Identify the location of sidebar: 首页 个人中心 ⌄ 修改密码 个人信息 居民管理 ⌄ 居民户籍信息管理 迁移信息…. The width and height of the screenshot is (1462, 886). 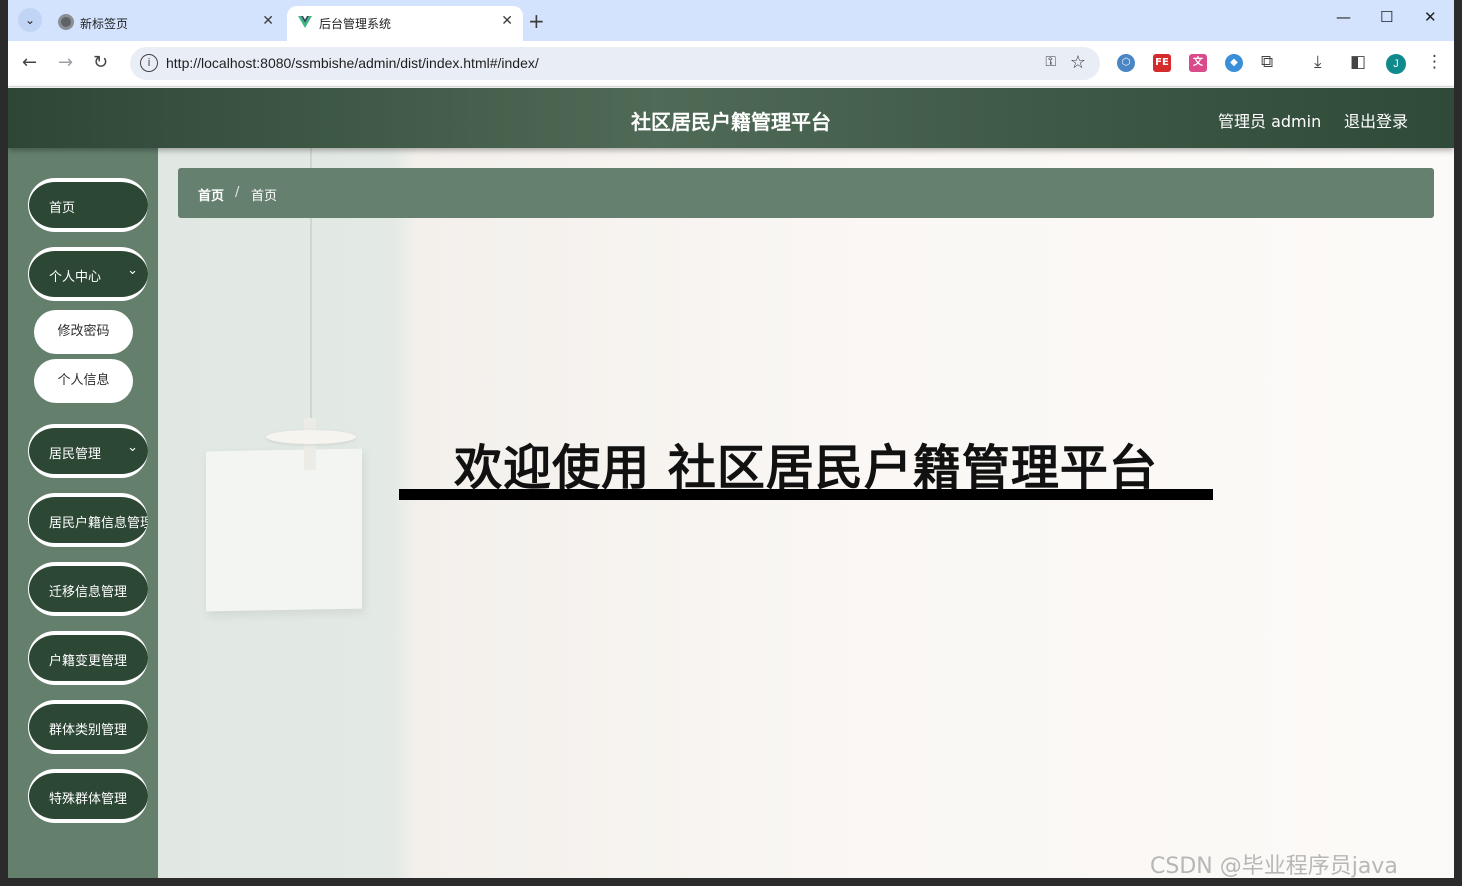
(83, 513).